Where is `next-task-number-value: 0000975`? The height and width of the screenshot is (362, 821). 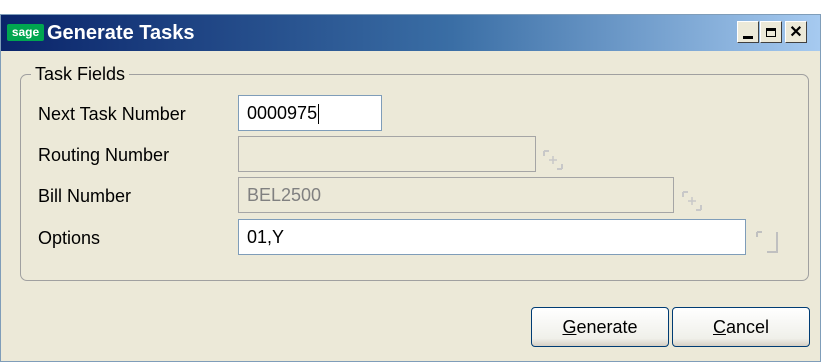
next-task-number-value: 0000975 is located at coordinates (282, 113).